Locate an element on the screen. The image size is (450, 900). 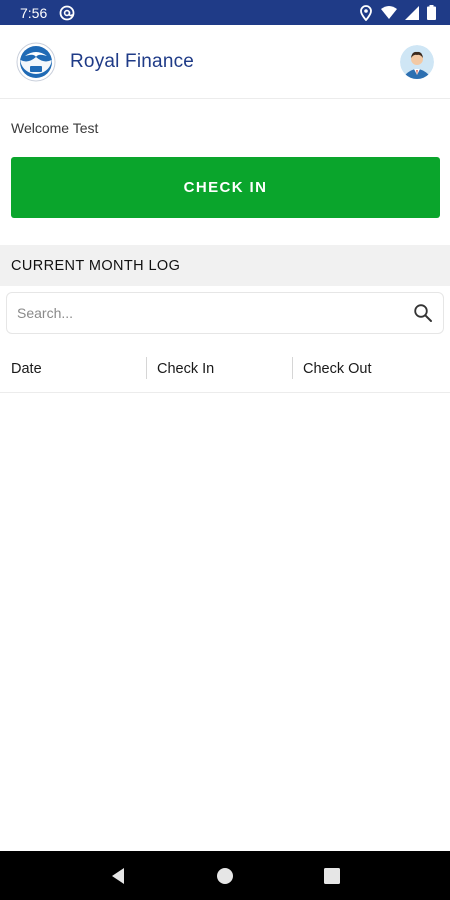
log-table-header: Date Check In Check Out is located at coordinates (225, 369).